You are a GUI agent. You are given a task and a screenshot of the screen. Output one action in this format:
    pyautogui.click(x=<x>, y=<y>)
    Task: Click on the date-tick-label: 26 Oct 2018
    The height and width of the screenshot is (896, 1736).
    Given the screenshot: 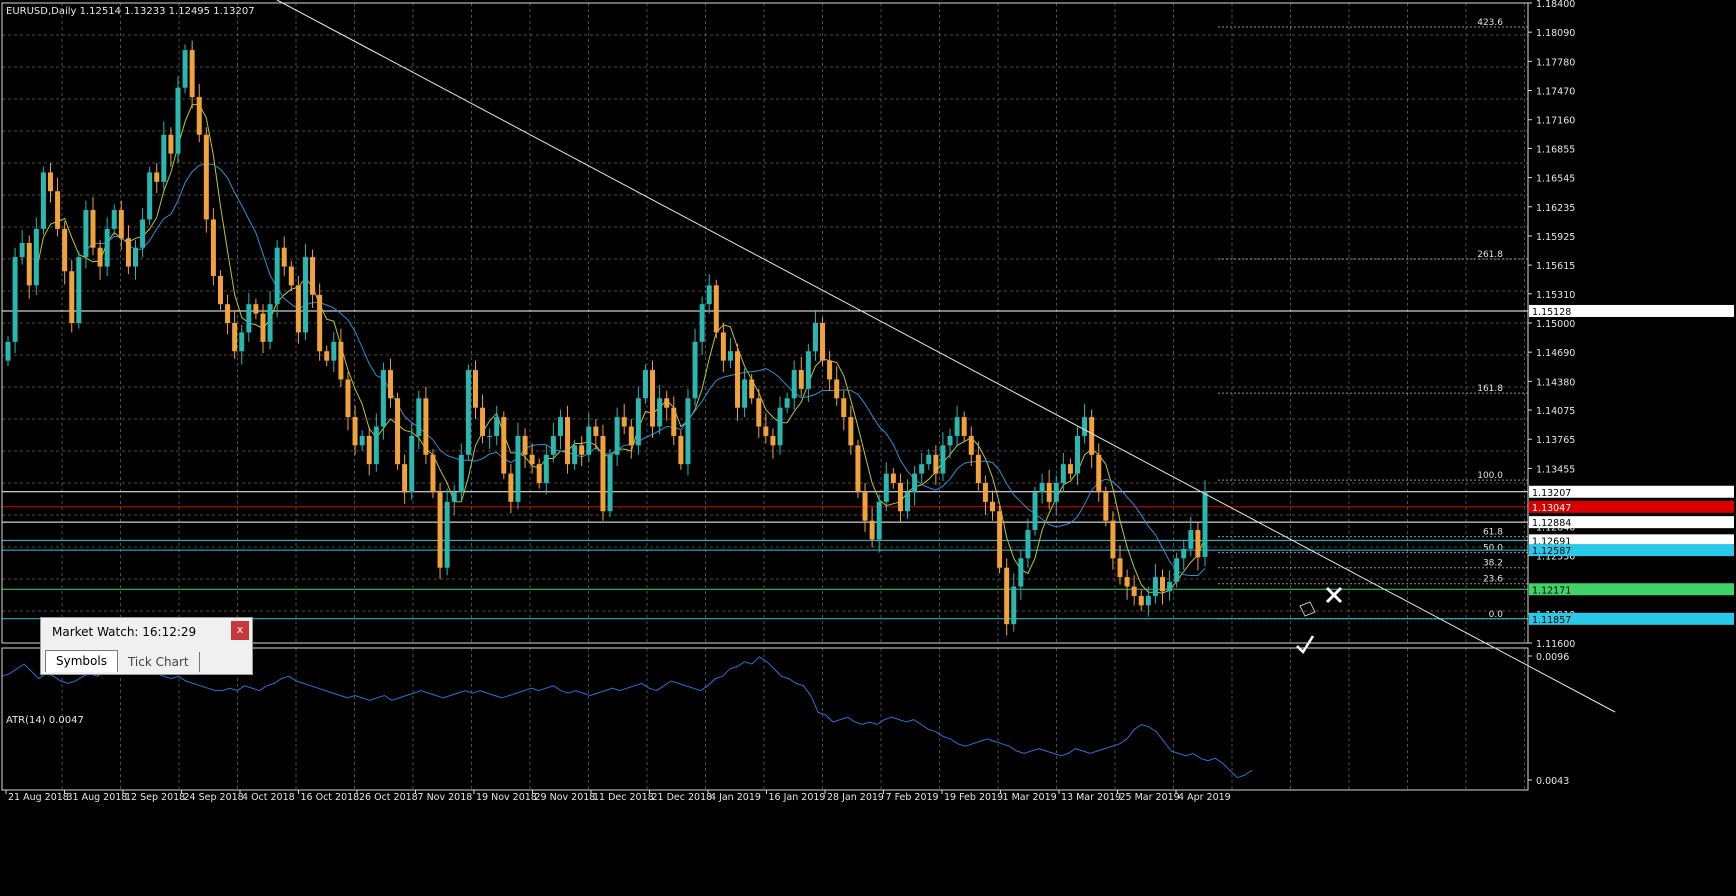 What is the action you would take?
    pyautogui.click(x=388, y=797)
    